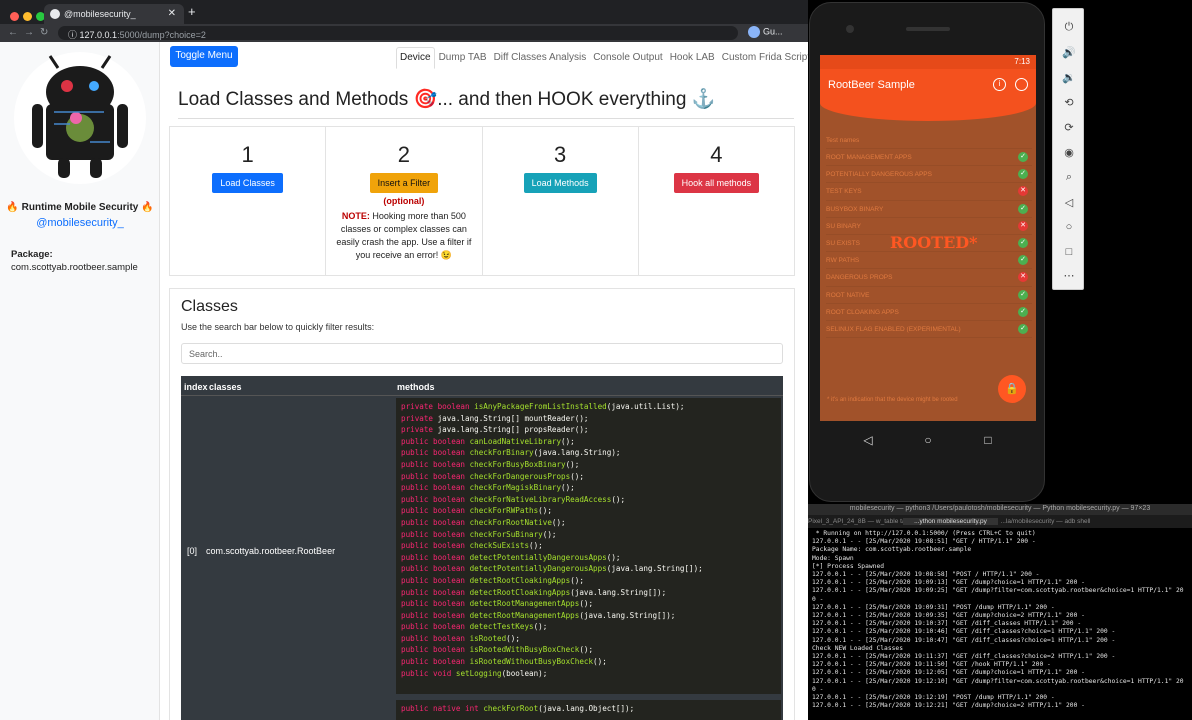 The height and width of the screenshot is (720, 1192). What do you see at coordinates (1069, 102) in the screenshot?
I see `rotate-left-icon: ⟲` at bounding box center [1069, 102].